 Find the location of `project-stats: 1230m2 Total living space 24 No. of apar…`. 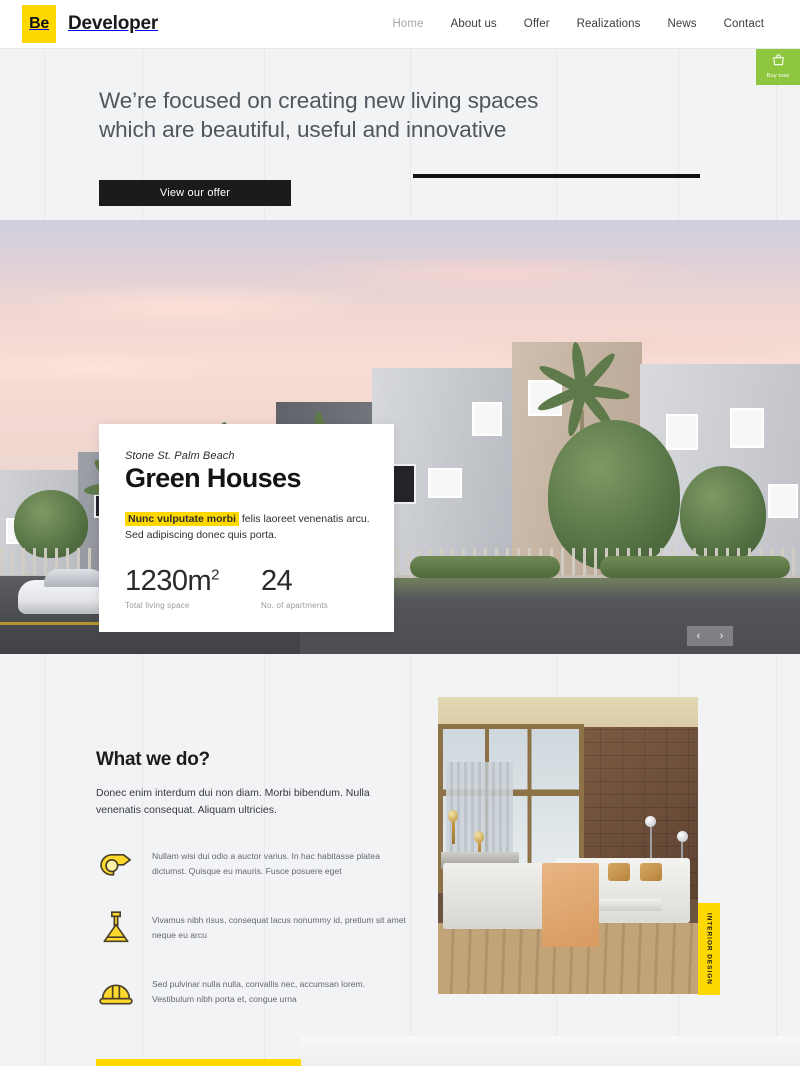

project-stats: 1230m2 Total living space 24 No. of apar… is located at coordinates (247, 587).